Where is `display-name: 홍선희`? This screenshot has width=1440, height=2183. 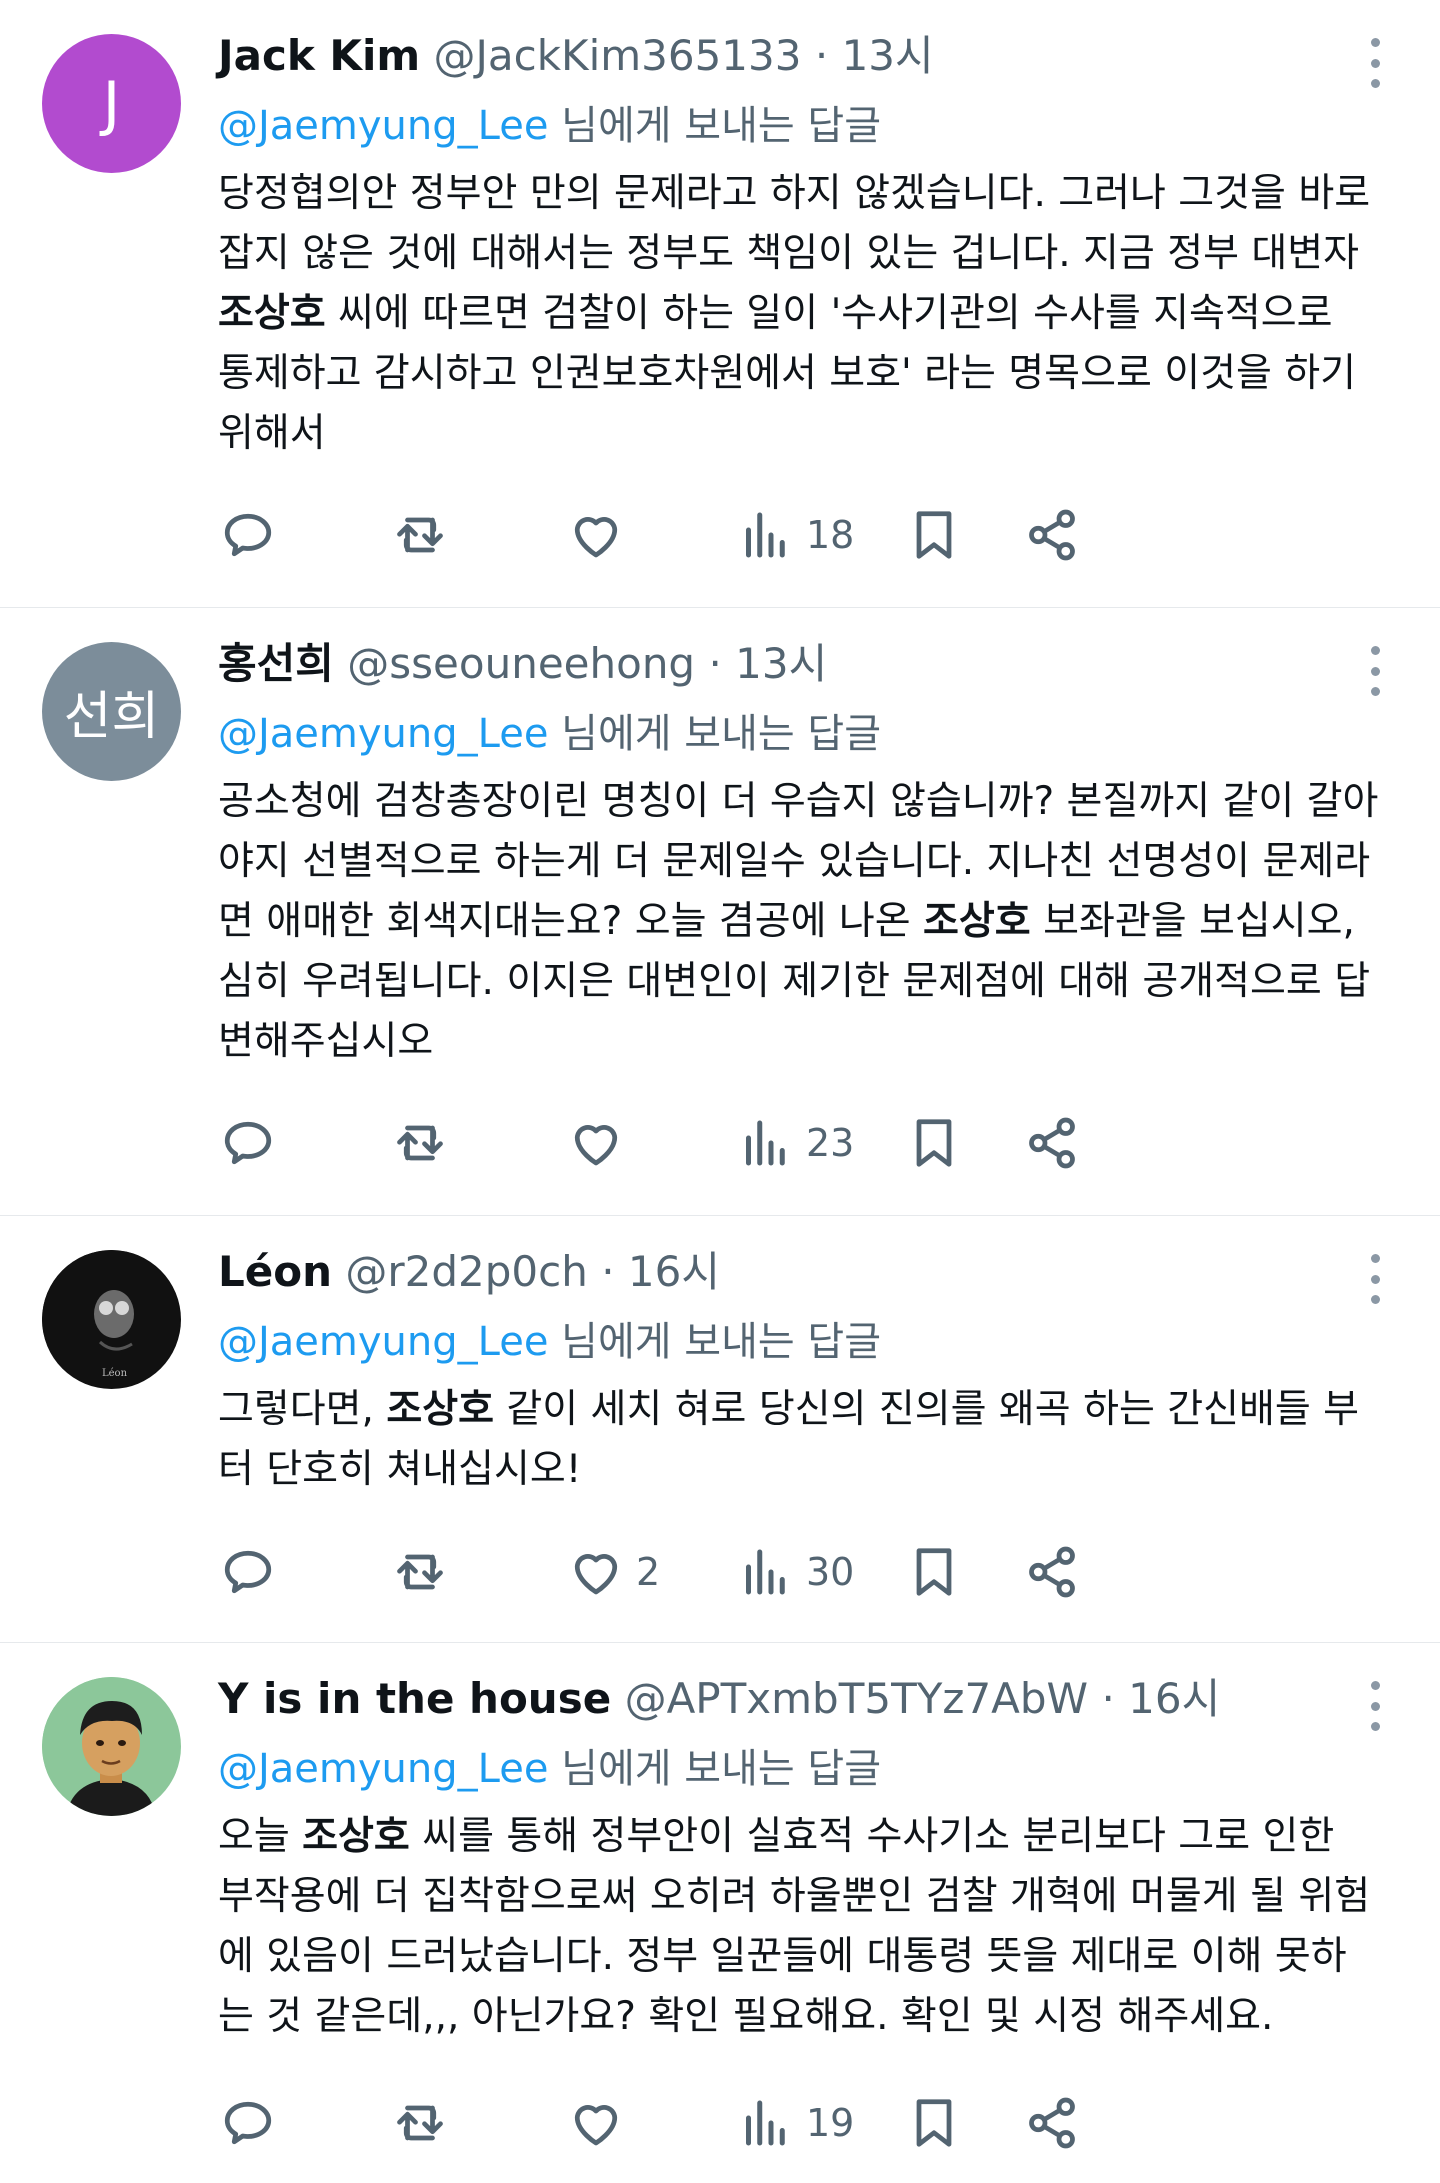 display-name: 홍선희 is located at coordinates (276, 663).